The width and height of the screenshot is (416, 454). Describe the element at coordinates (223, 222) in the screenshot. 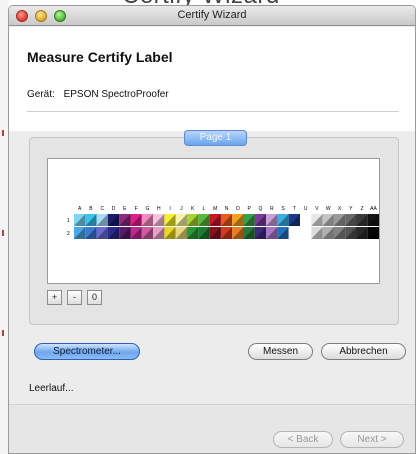

I see `color-chart: A B C D E F G H I J K L M N O P Q R S T U V W X Y Z AA 1 2` at that location.